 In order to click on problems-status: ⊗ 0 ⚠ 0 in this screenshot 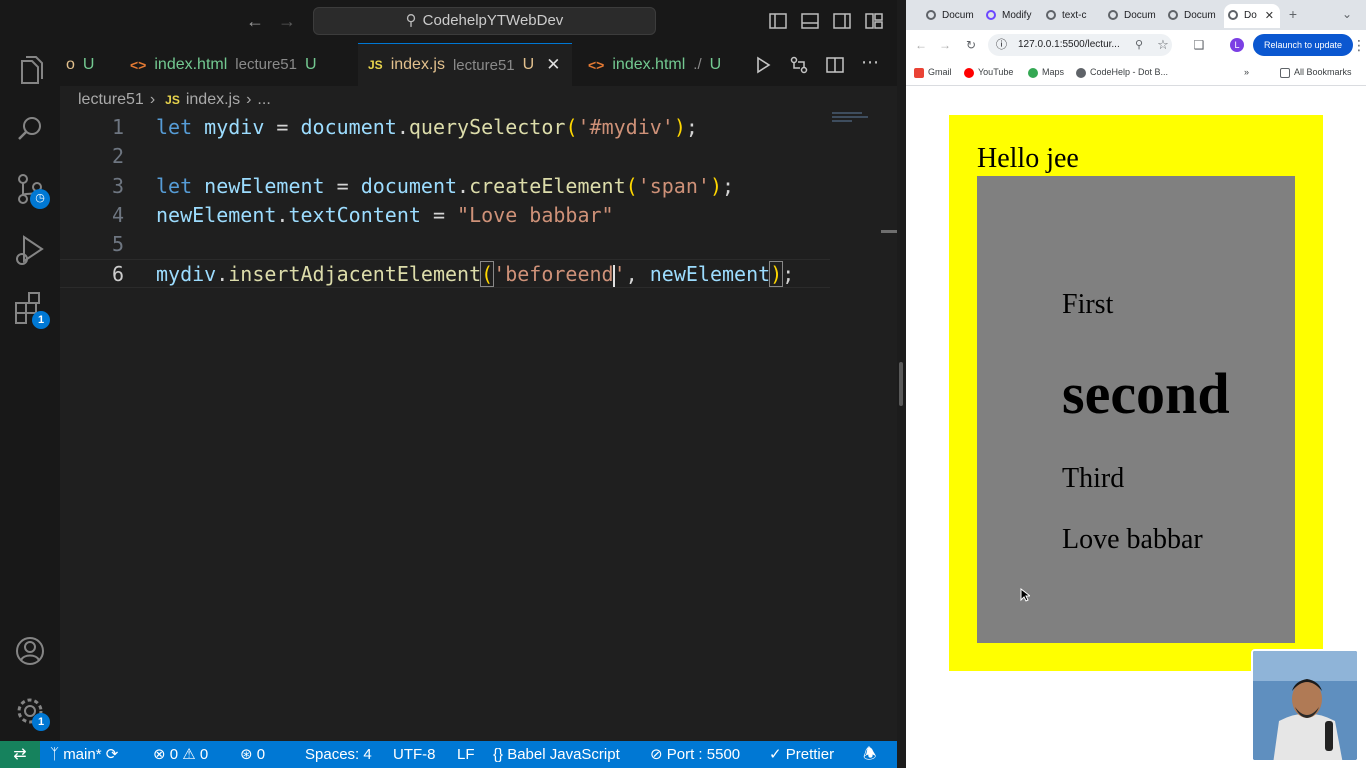, I will do `click(180, 754)`.